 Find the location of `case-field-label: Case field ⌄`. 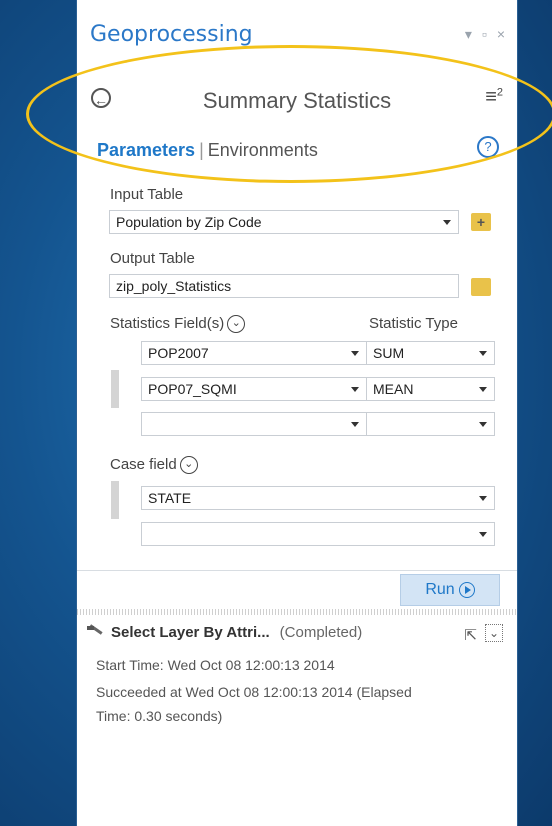

case-field-label: Case field ⌄ is located at coordinates (154, 465).